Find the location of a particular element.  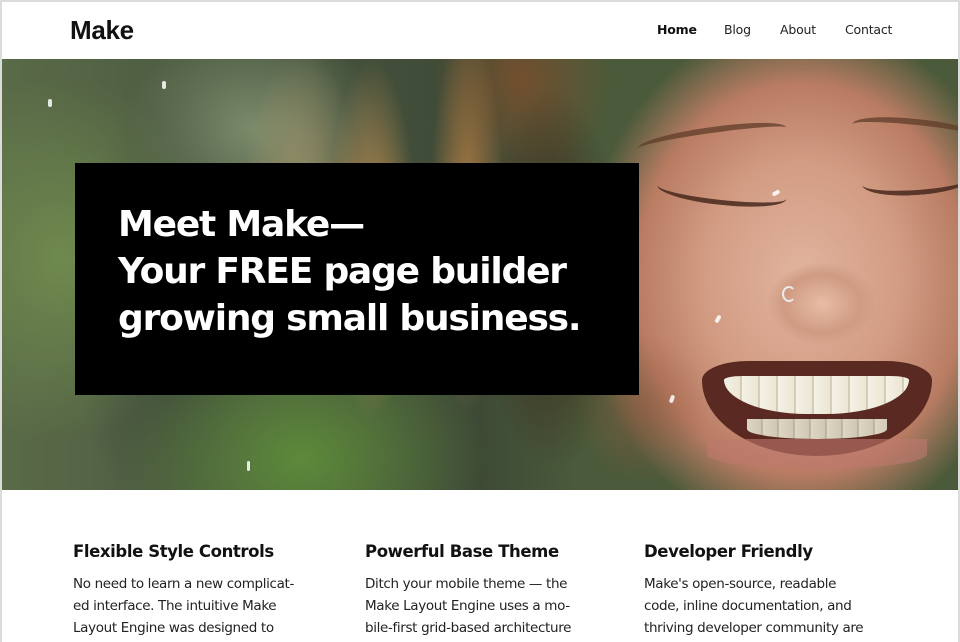

nav-about: About is located at coordinates (798, 29).